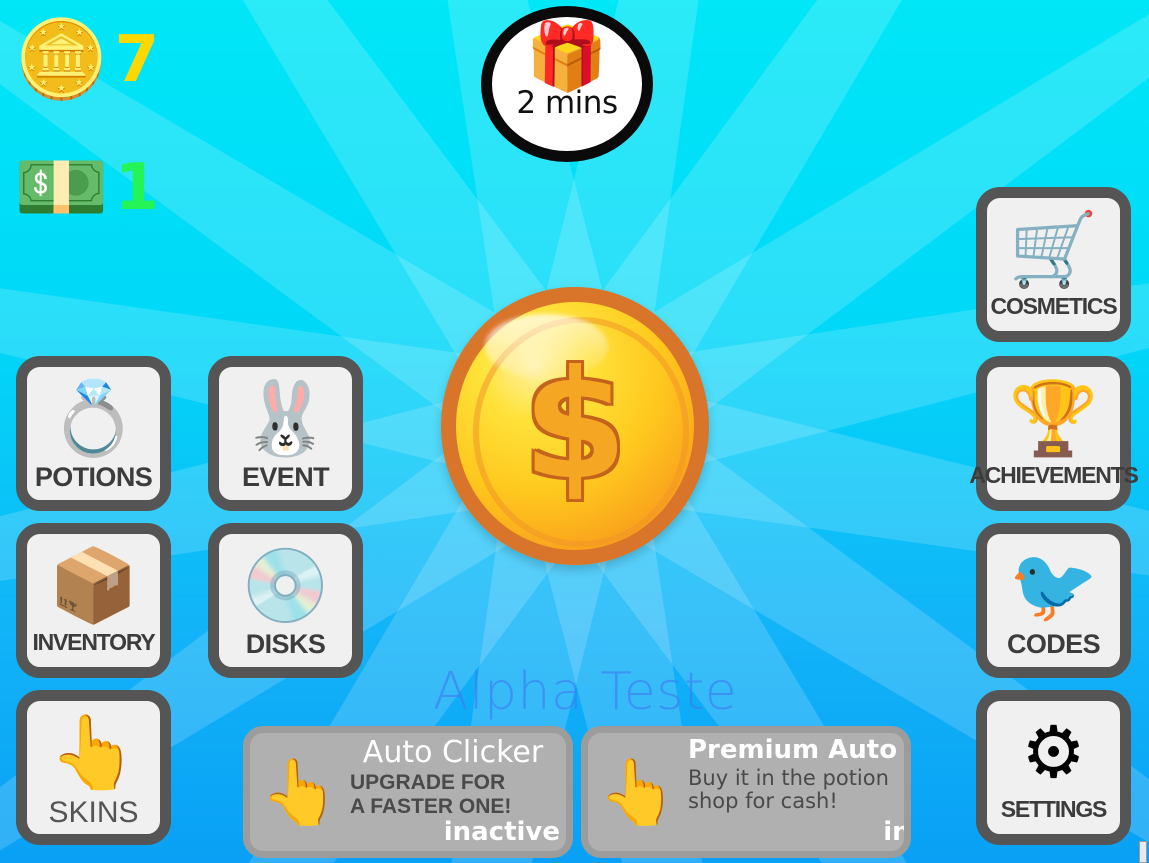 This screenshot has width=1149, height=863. Describe the element at coordinates (567, 56) in the screenshot. I see `gift-emoji: 🎁` at that location.